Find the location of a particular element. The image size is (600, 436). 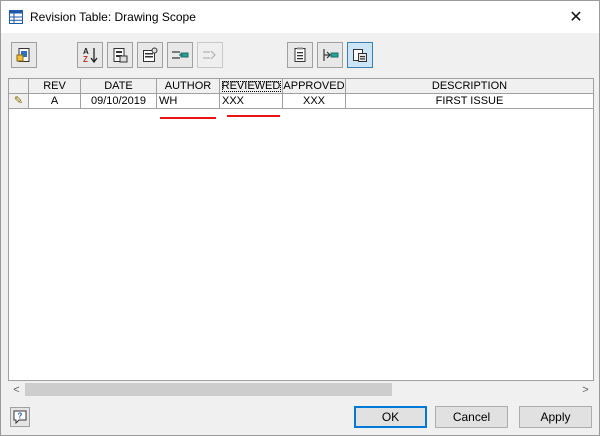

apply-button: Apply is located at coordinates (555, 417).